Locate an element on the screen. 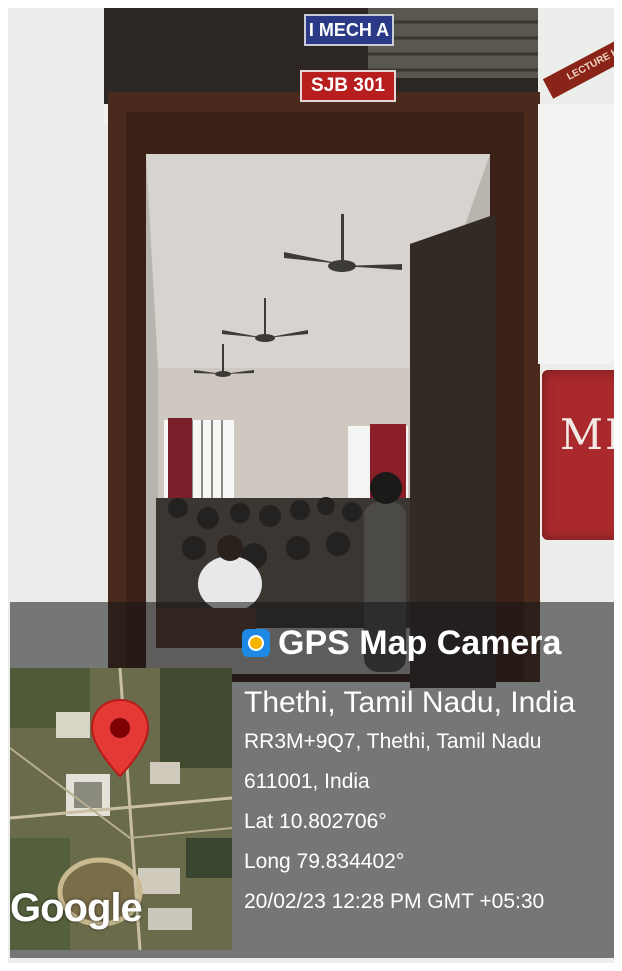 This screenshot has width=622, height=971. app-name: GPS Map Camera is located at coordinates (420, 642).